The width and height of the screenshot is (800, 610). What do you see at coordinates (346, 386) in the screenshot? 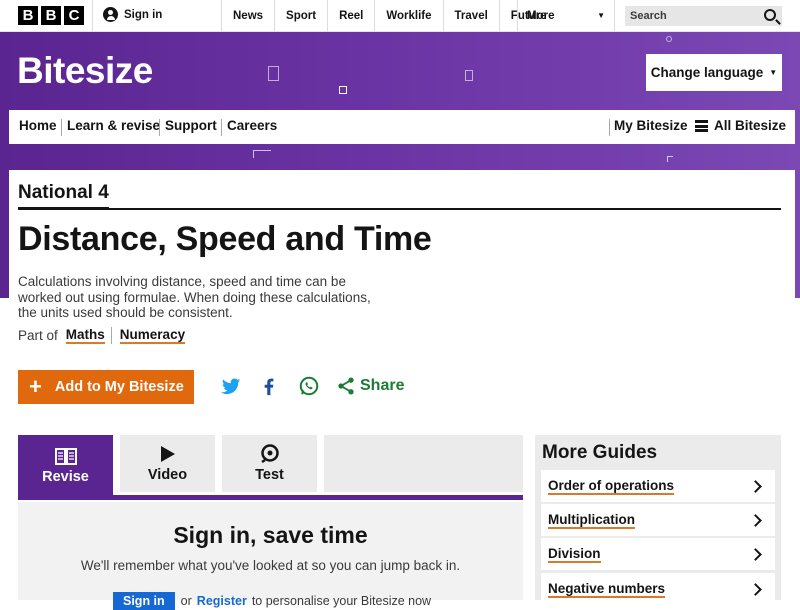
I see `share-icon` at bounding box center [346, 386].